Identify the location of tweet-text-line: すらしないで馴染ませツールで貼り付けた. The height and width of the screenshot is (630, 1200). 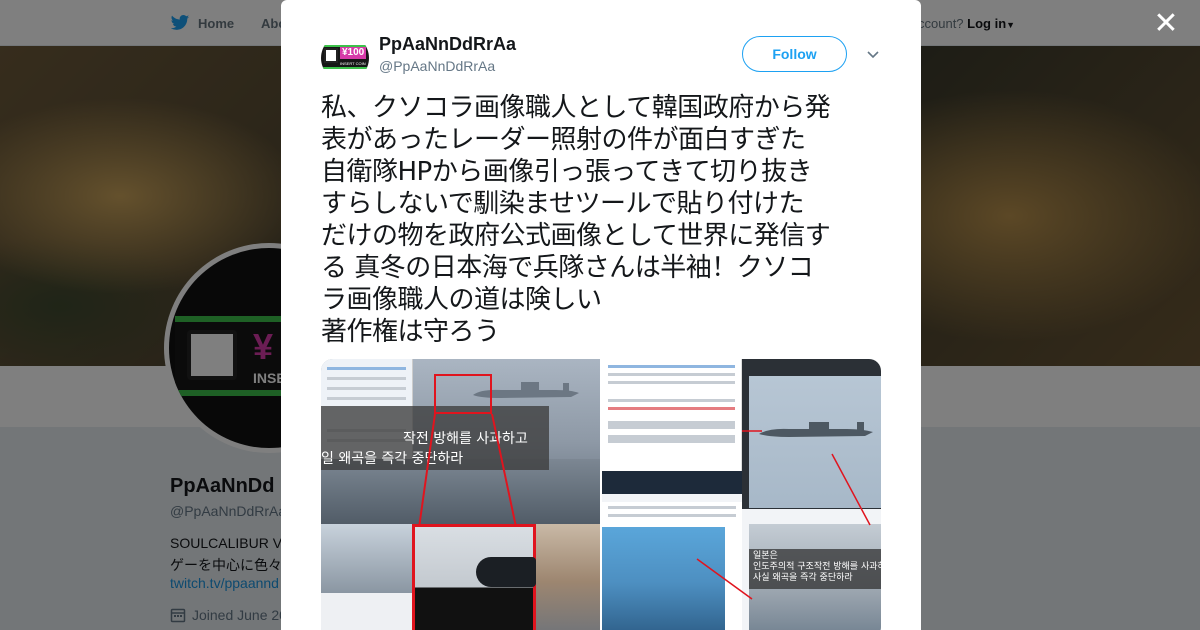
(562, 204).